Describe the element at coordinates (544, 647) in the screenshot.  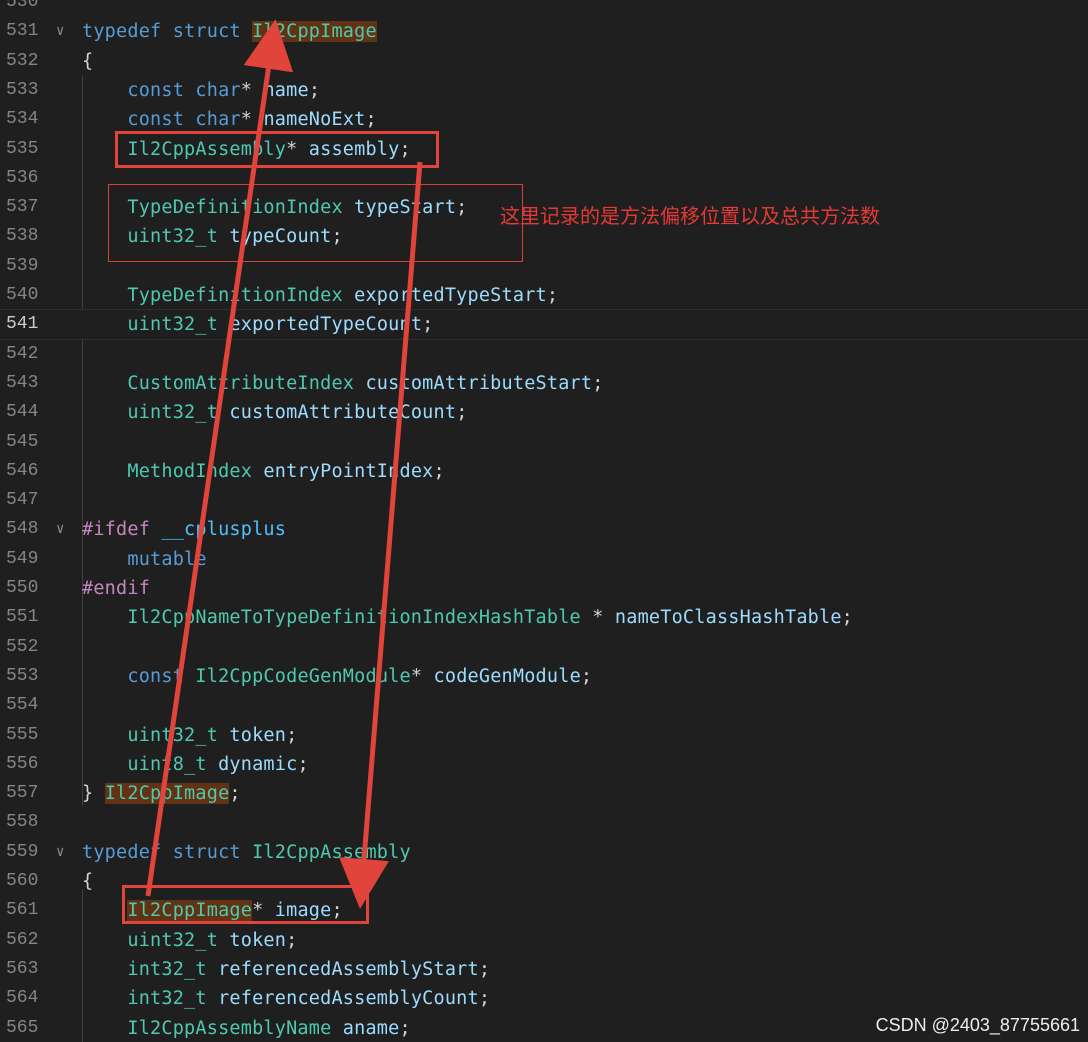
I see `code-line: 552` at that location.